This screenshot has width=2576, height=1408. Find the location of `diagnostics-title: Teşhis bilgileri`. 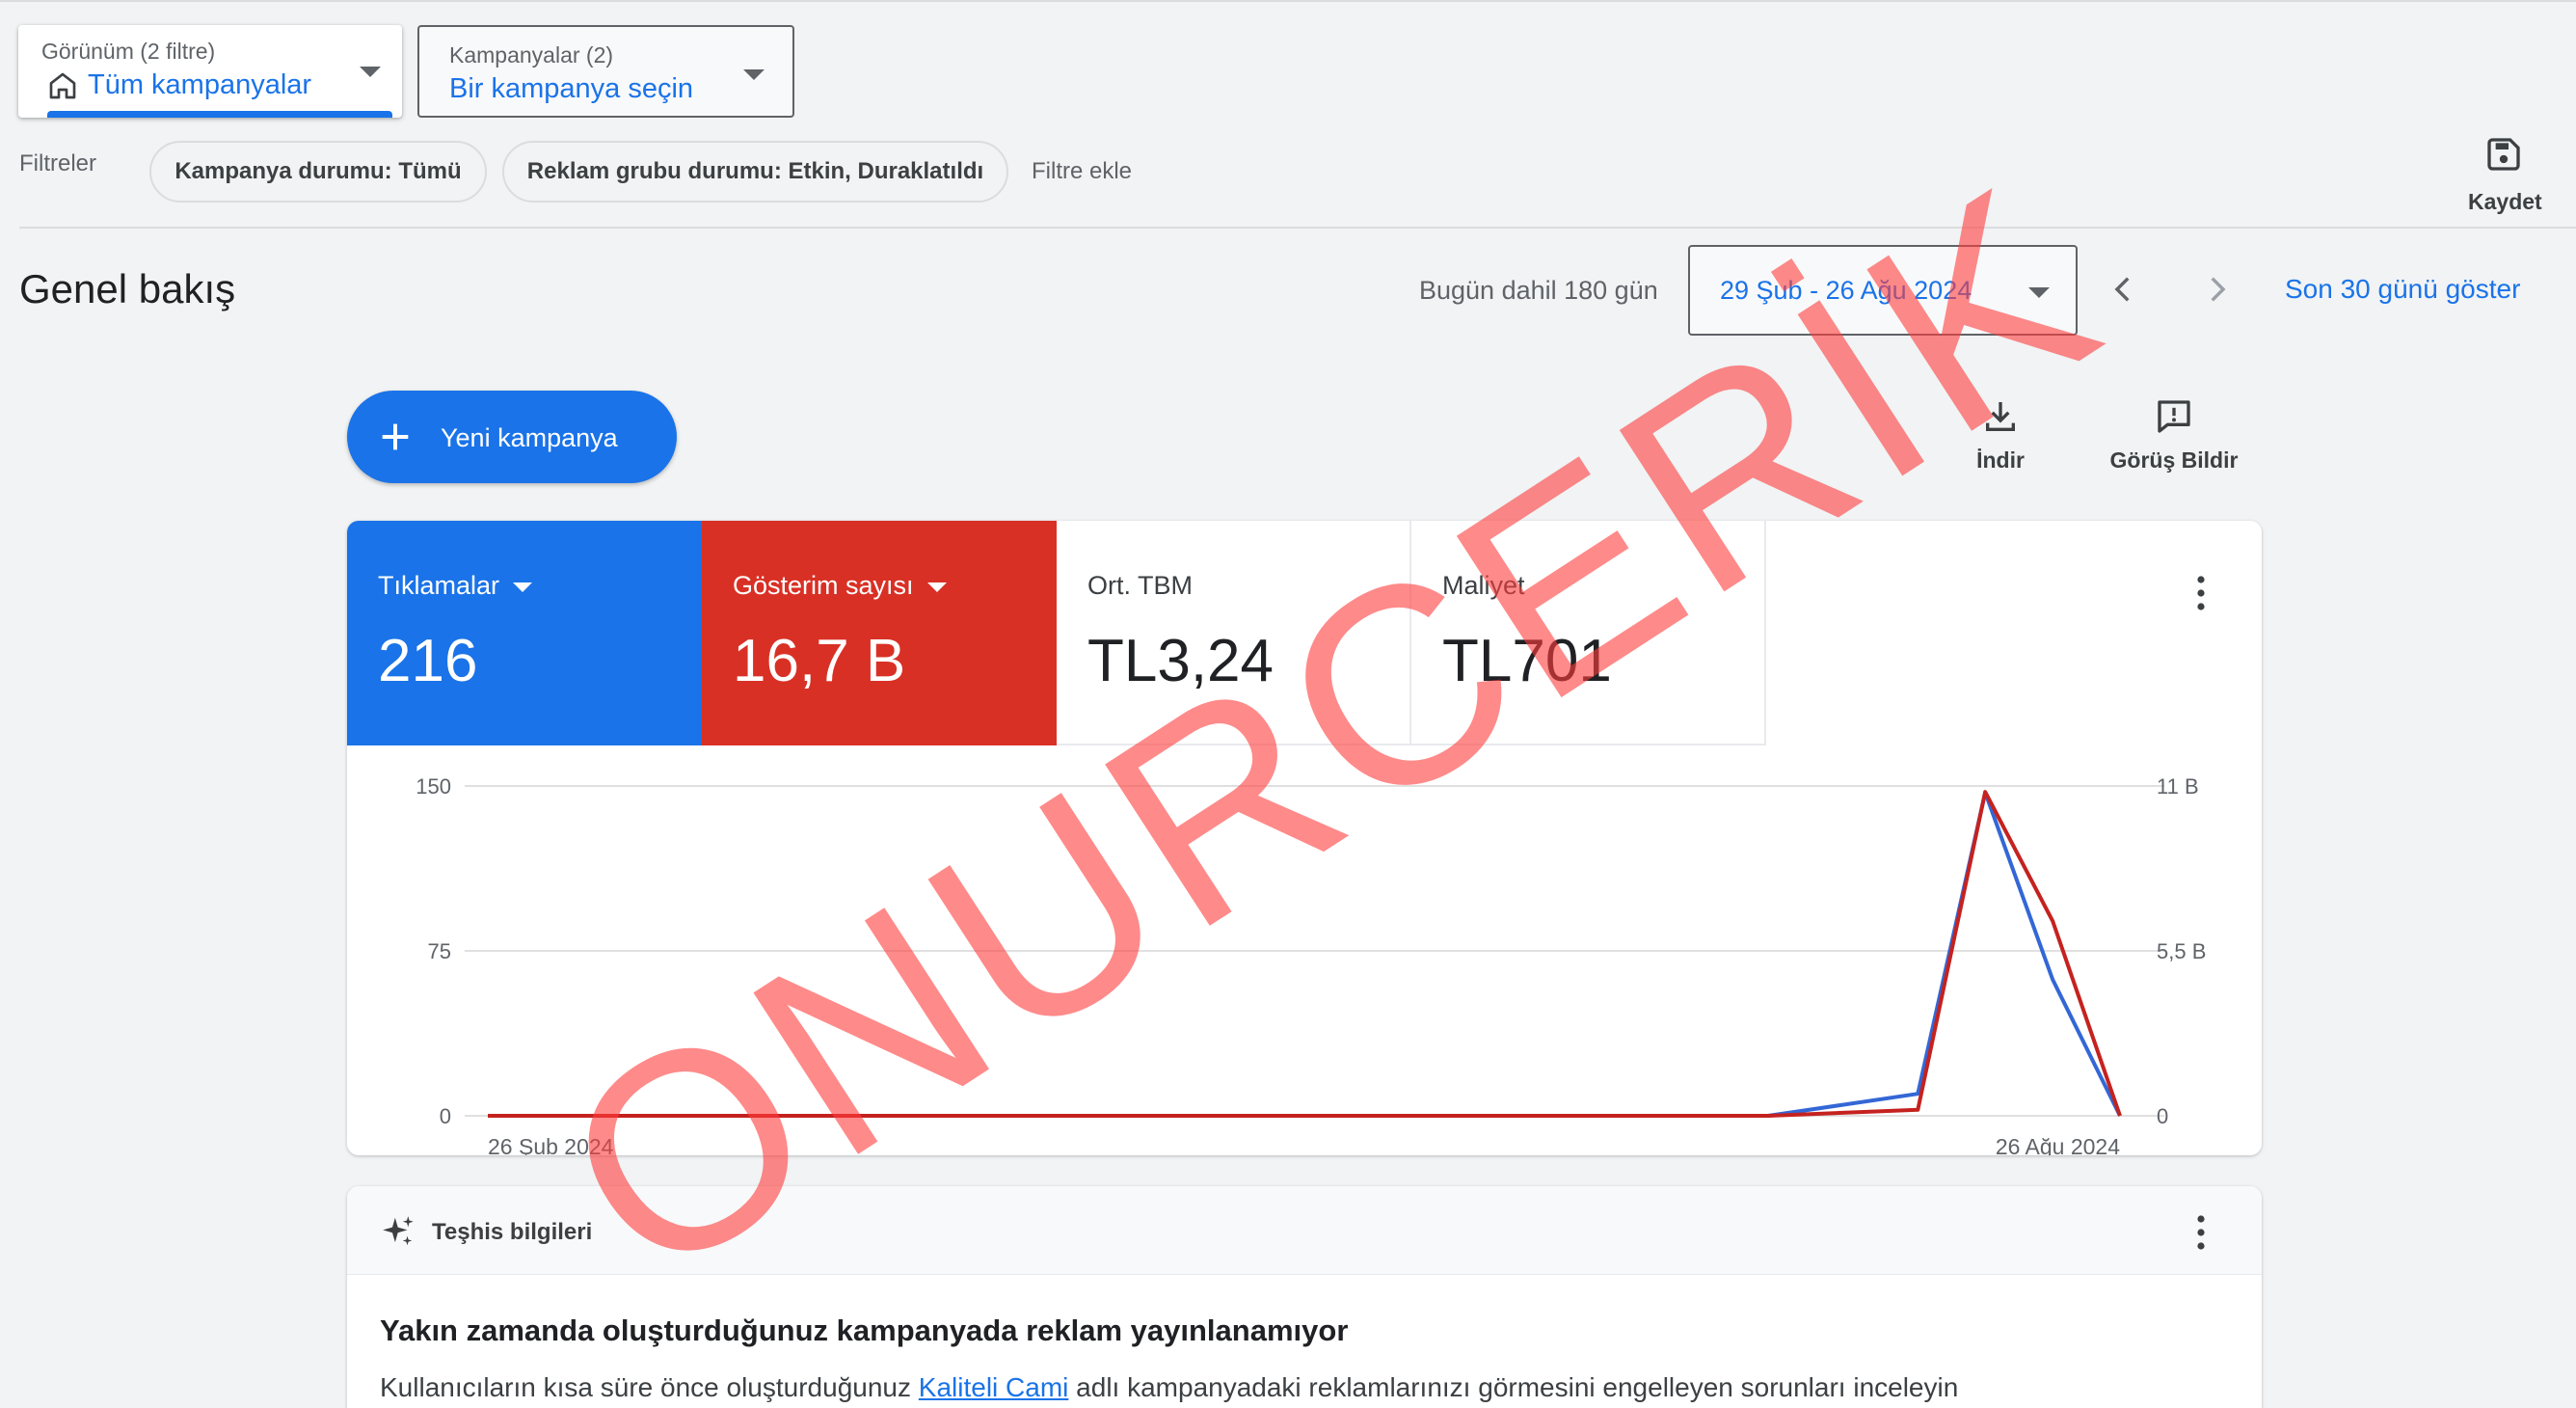

diagnostics-title: Teşhis bilgileri is located at coordinates (512, 1232).